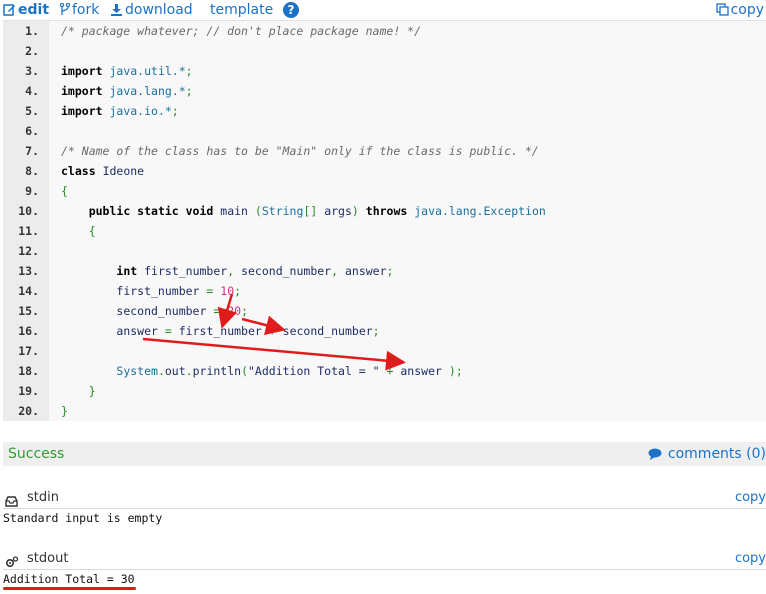  Describe the element at coordinates (241, 10) in the screenshot. I see `template-link: template` at that location.